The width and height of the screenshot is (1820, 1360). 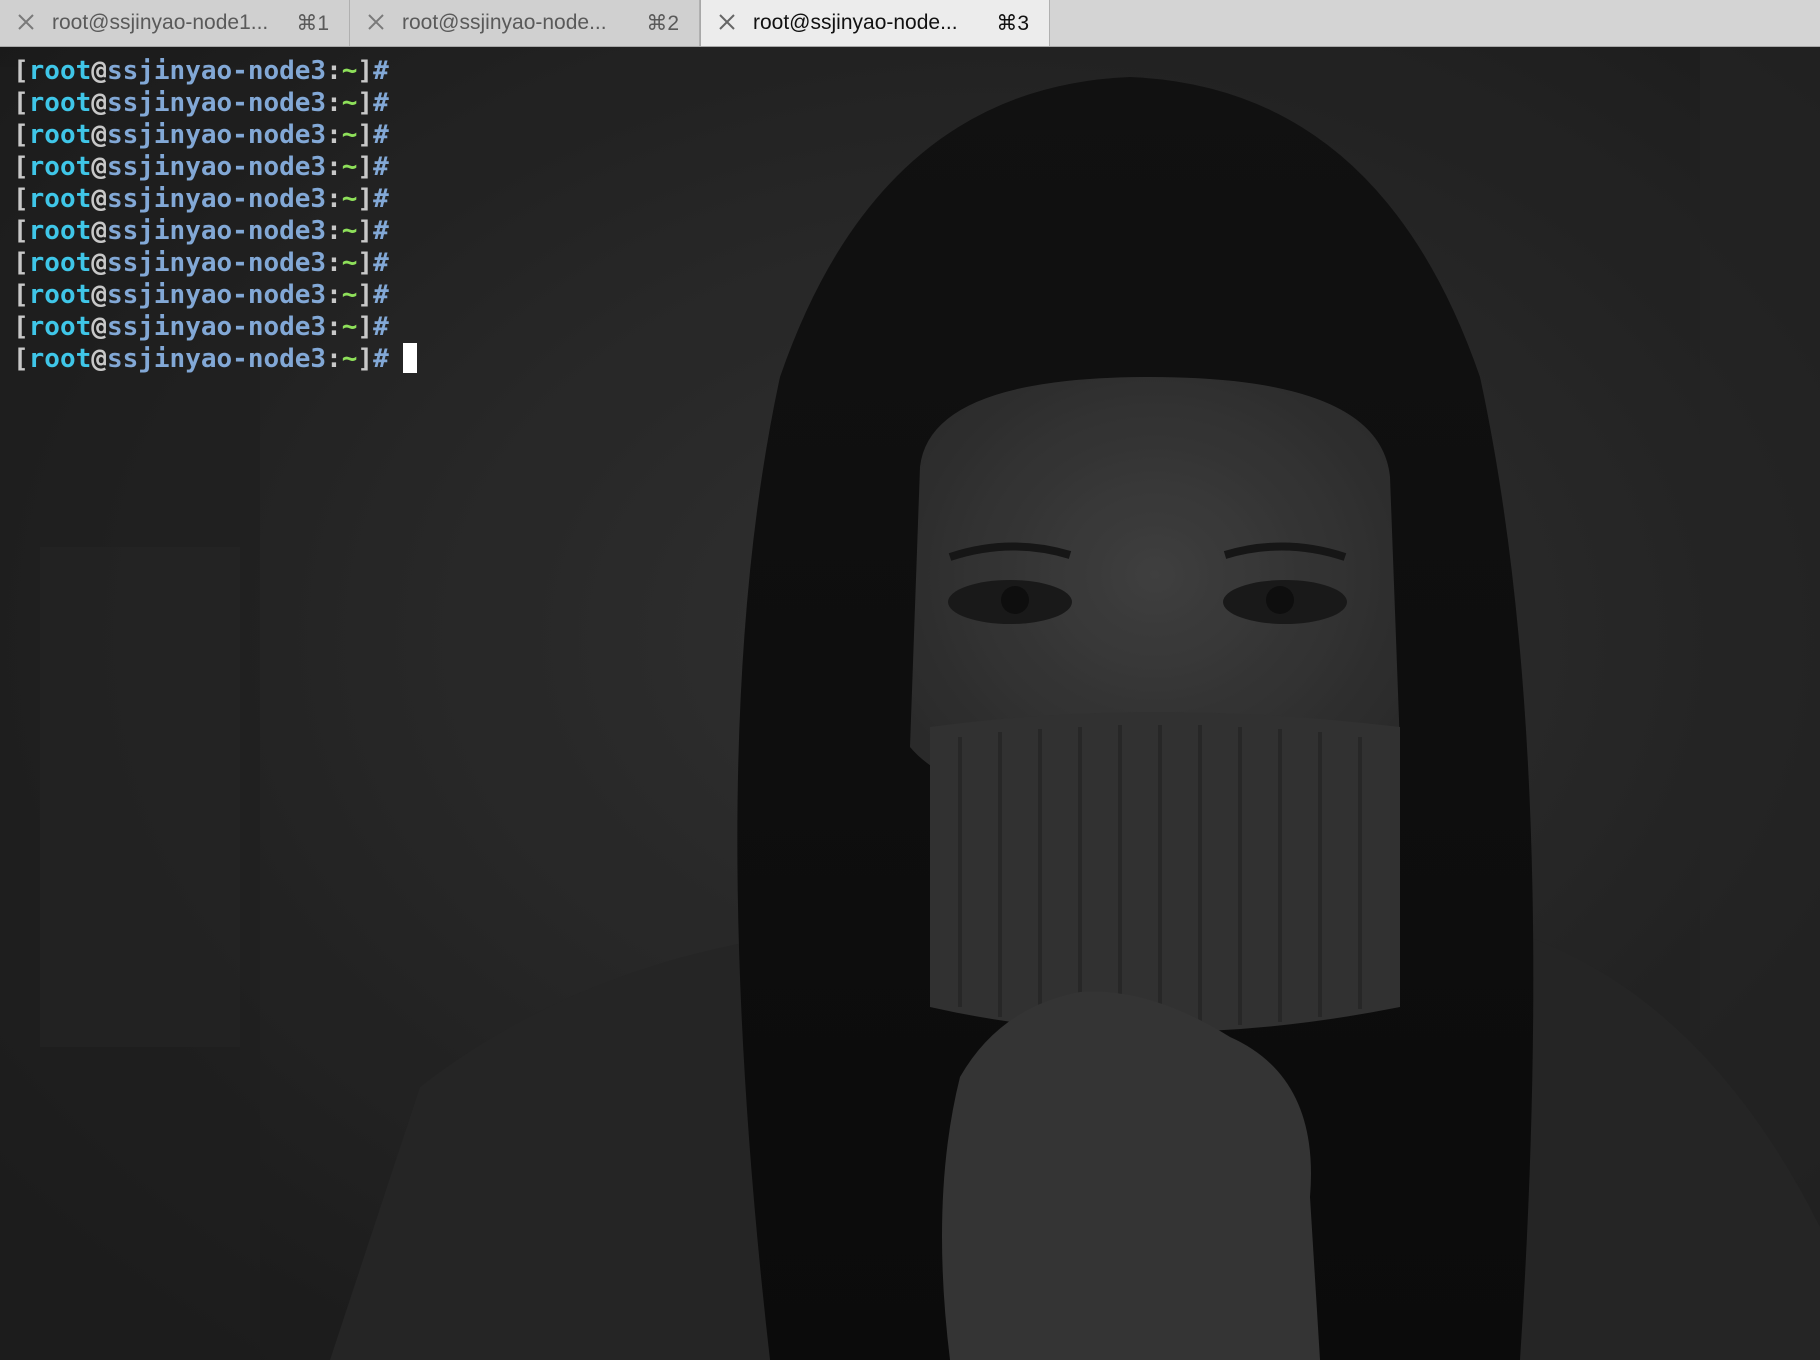 What do you see at coordinates (1012, 23) in the screenshot?
I see `tab-shortcut: ⌘3` at bounding box center [1012, 23].